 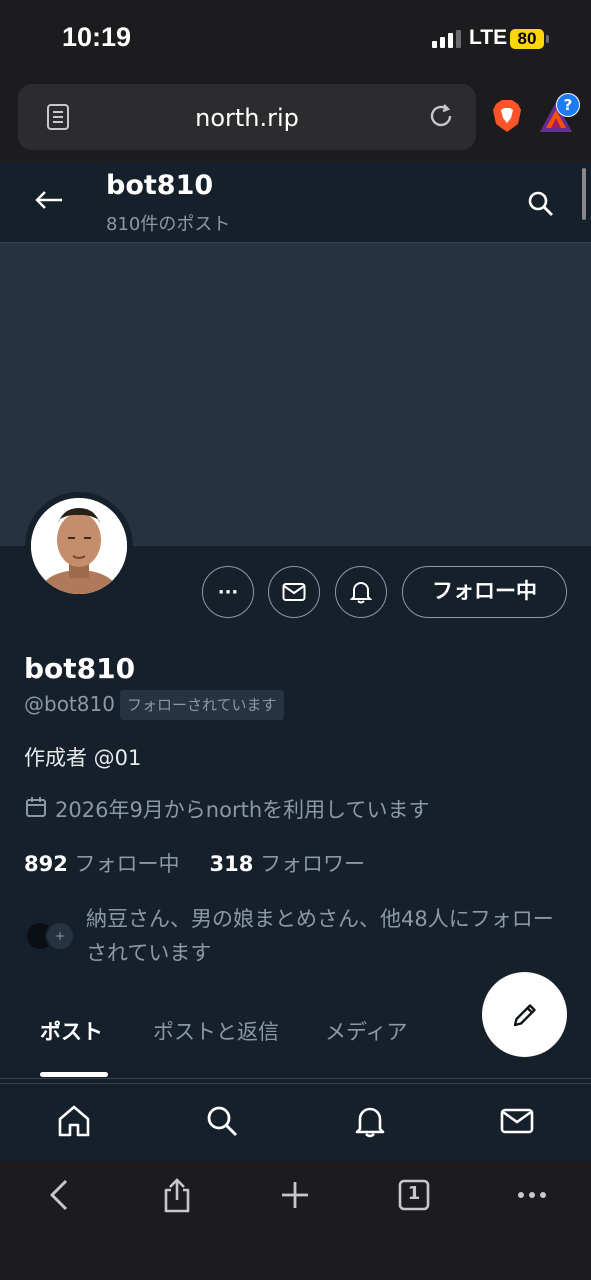 What do you see at coordinates (36, 807) in the screenshot?
I see `calendar-icon` at bounding box center [36, 807].